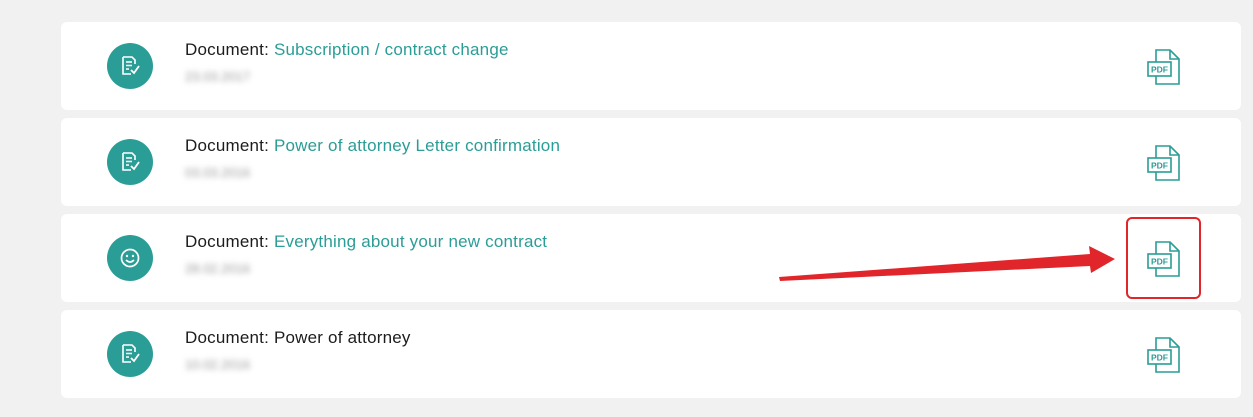  Describe the element at coordinates (410, 241) in the screenshot. I see `document-name-link: Everything about your new contract` at that location.